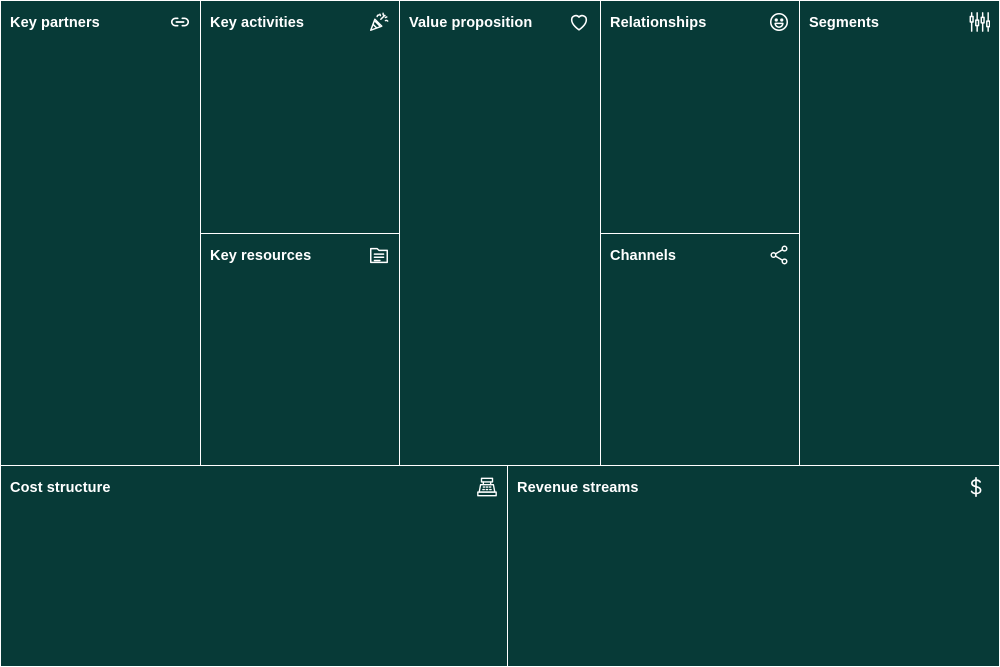 This screenshot has width=1000, height=667. I want to click on key-partners-title: Key partners, so click(55, 23).